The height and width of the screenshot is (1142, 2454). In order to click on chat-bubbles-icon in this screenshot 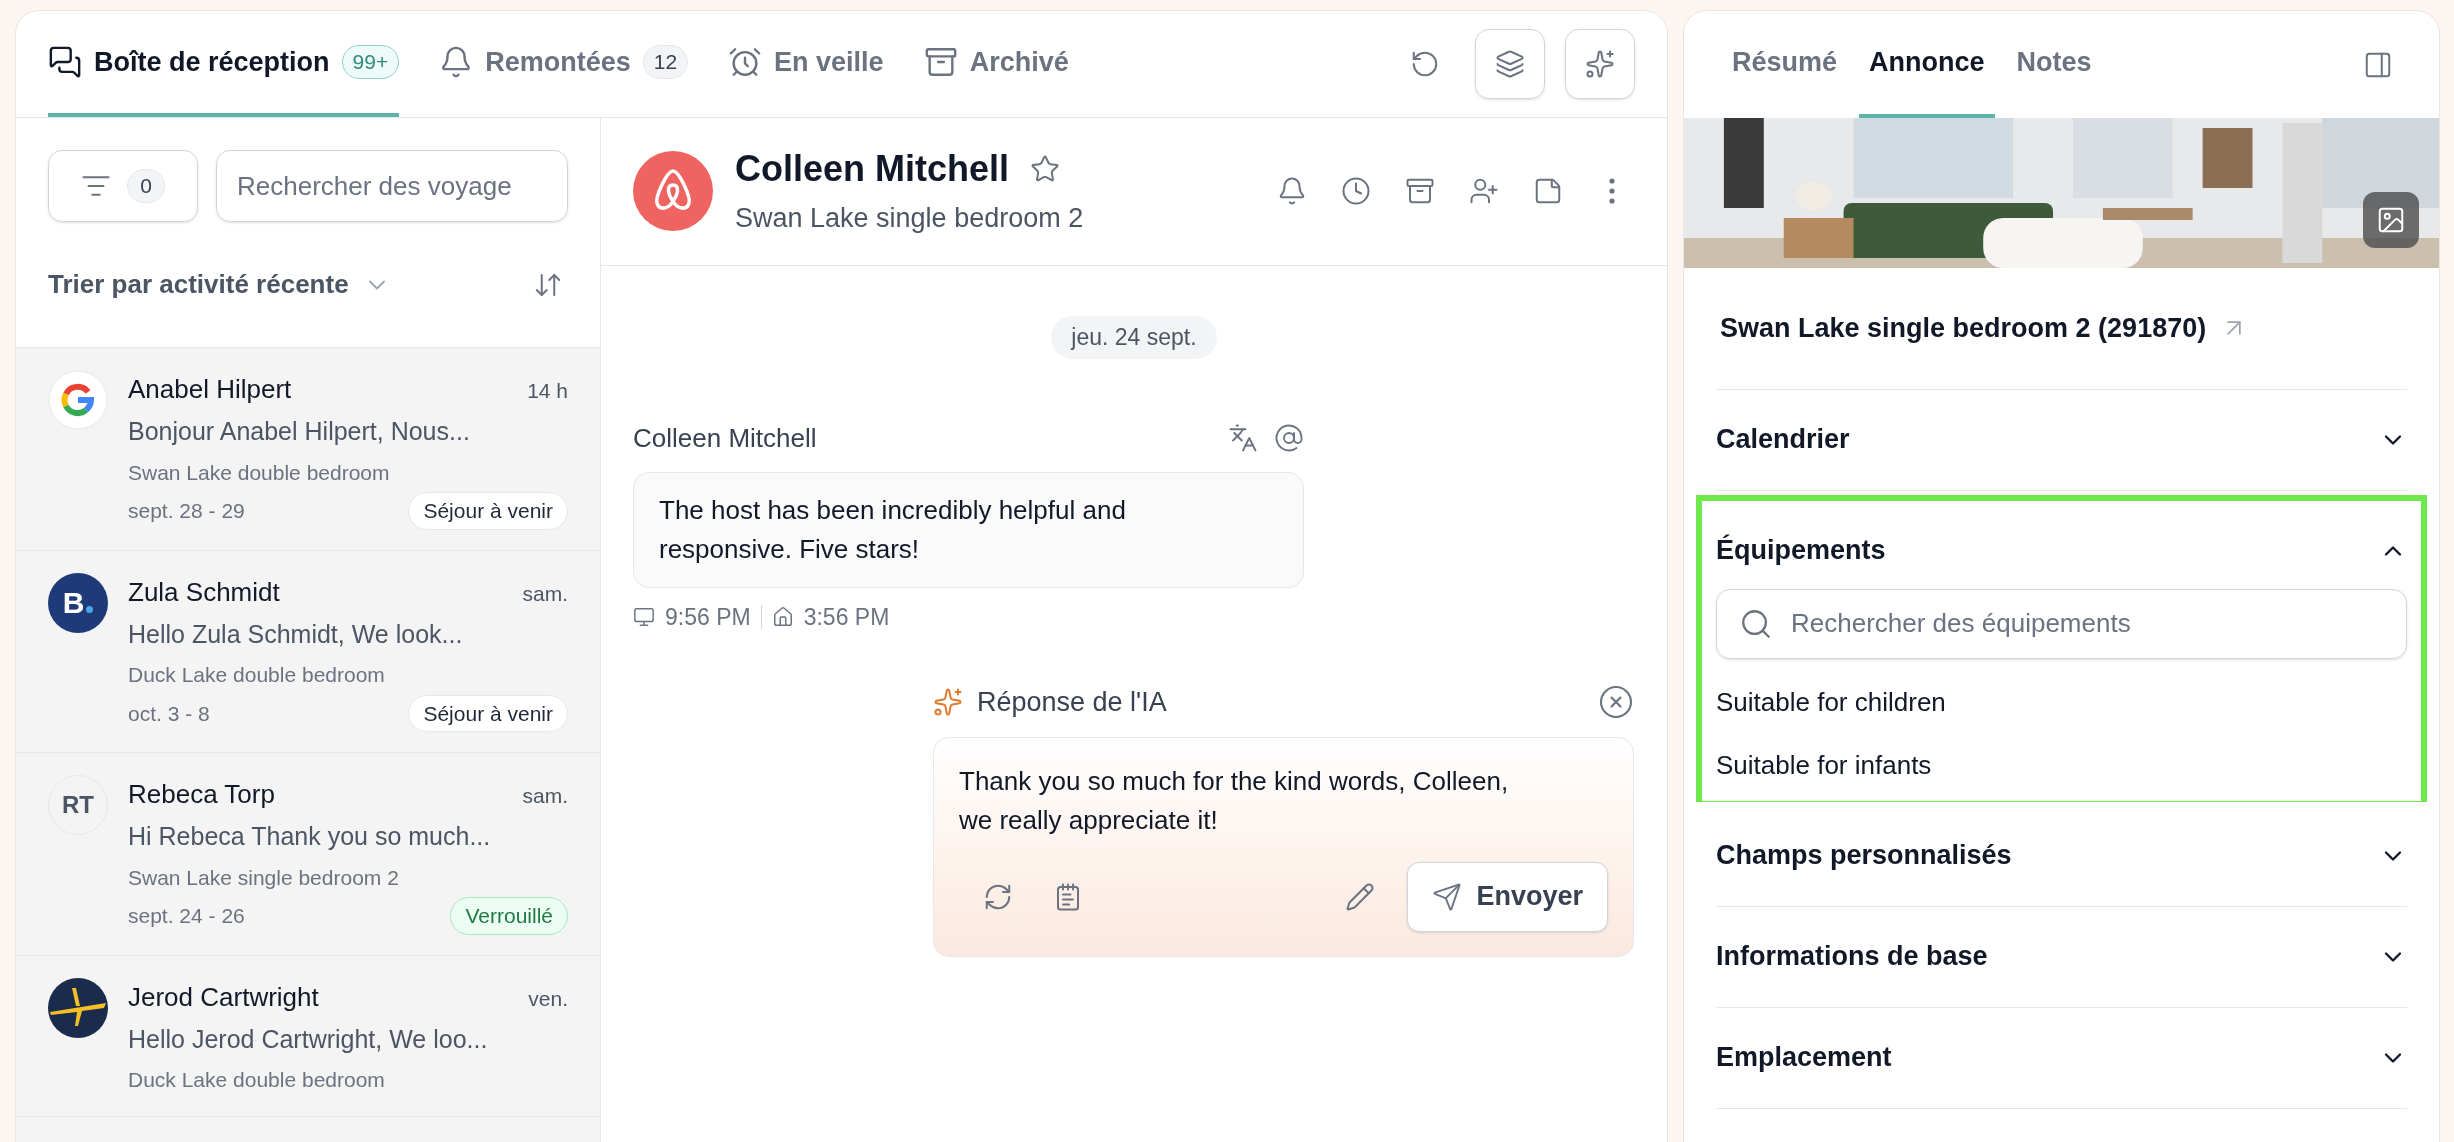, I will do `click(65, 62)`.